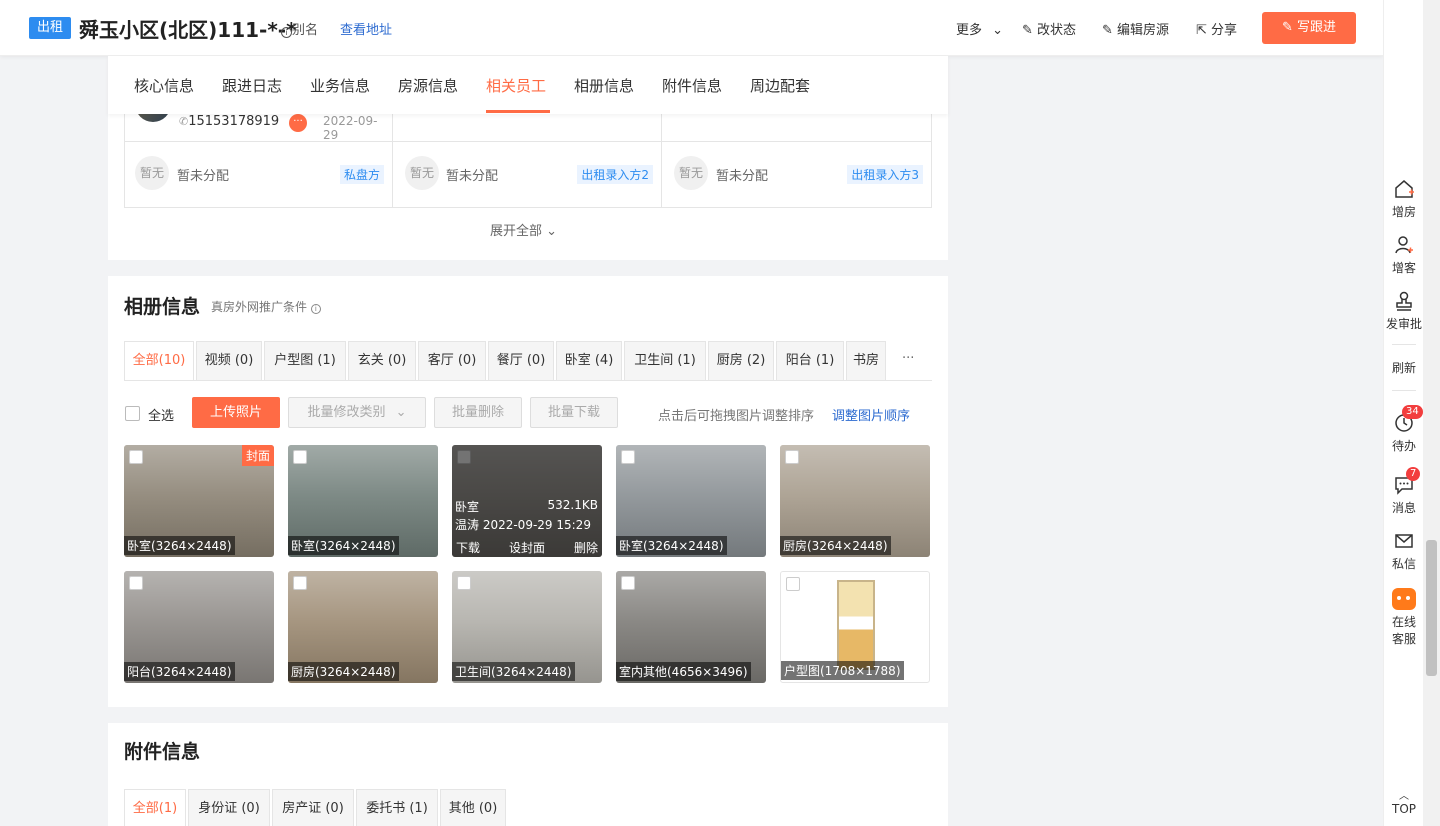 The image size is (1440, 826). Describe the element at coordinates (692, 85) in the screenshot. I see `tab-attachment-info: 附件信息` at that location.